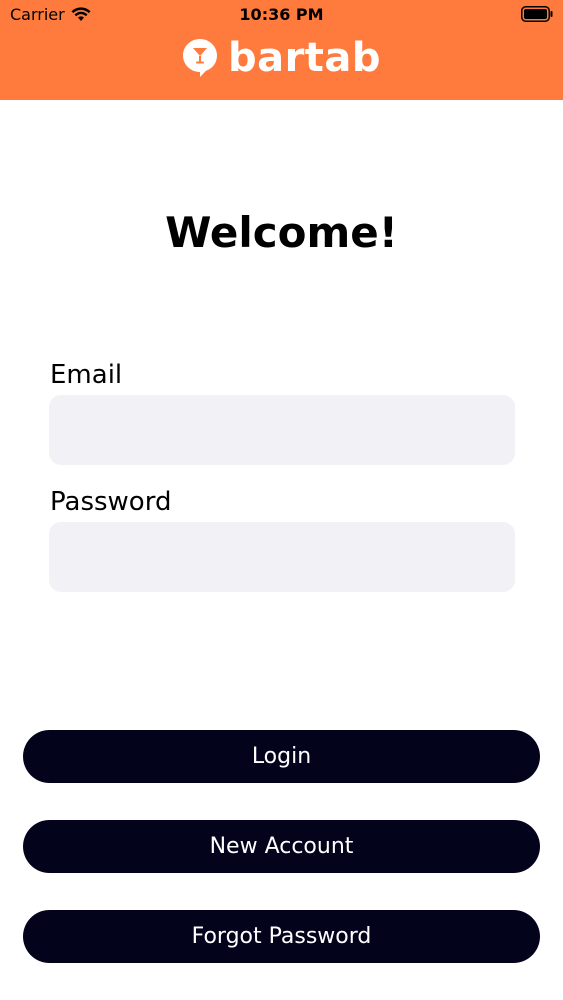  What do you see at coordinates (282, 430) in the screenshot?
I see `email-input` at bounding box center [282, 430].